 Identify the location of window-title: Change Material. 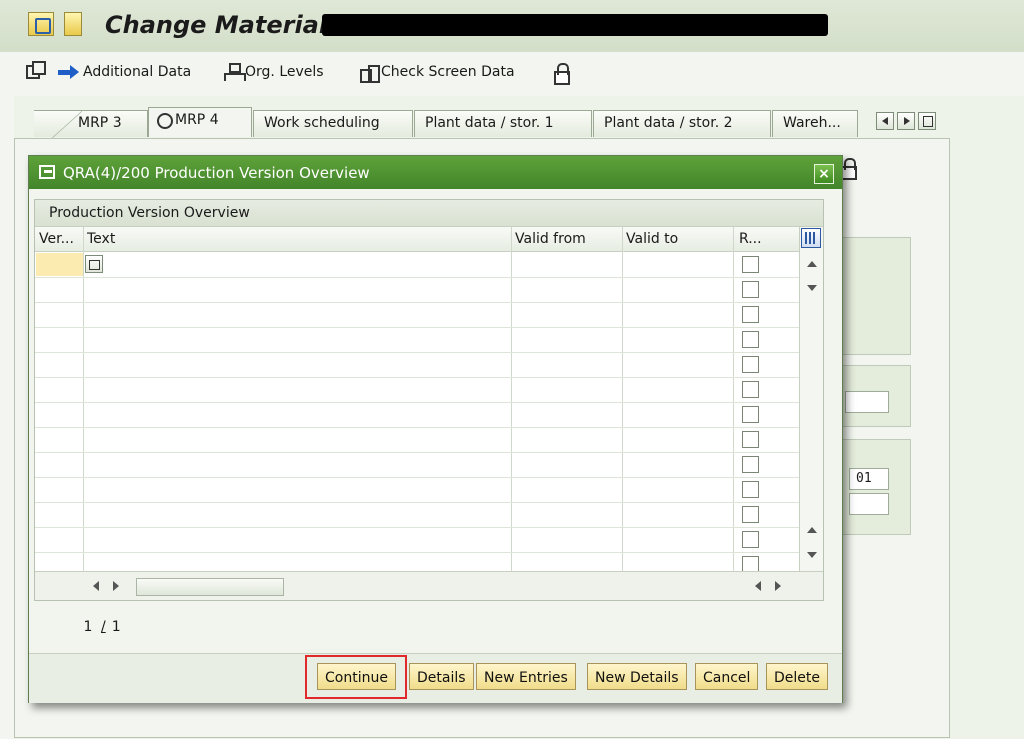
(216, 25).